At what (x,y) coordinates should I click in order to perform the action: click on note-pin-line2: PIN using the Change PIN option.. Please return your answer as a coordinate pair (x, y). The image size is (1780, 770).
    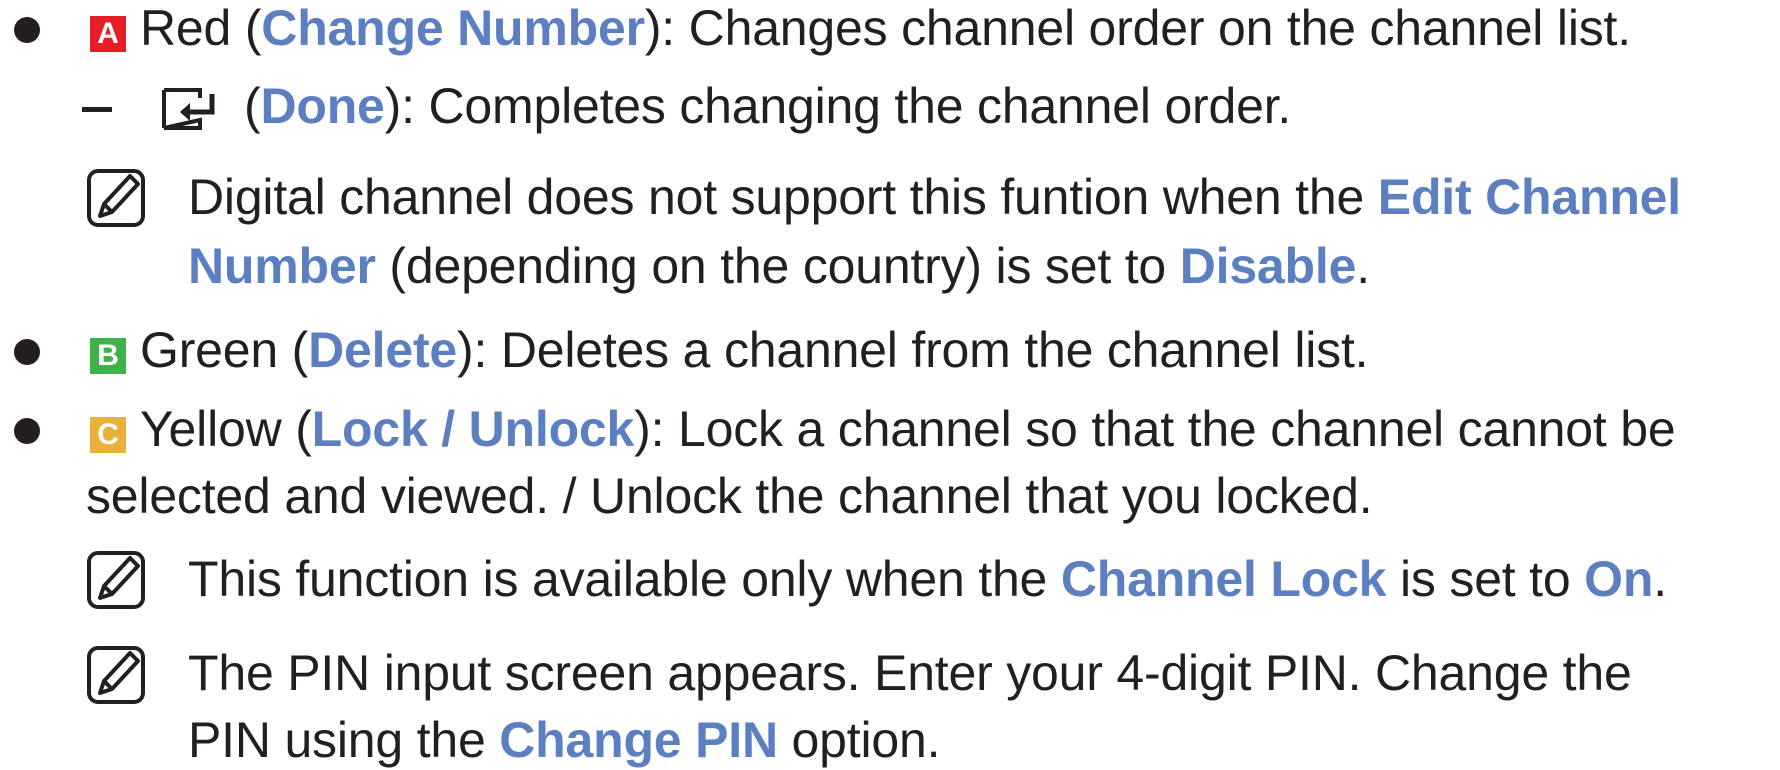
    Looking at the image, I should click on (564, 740).